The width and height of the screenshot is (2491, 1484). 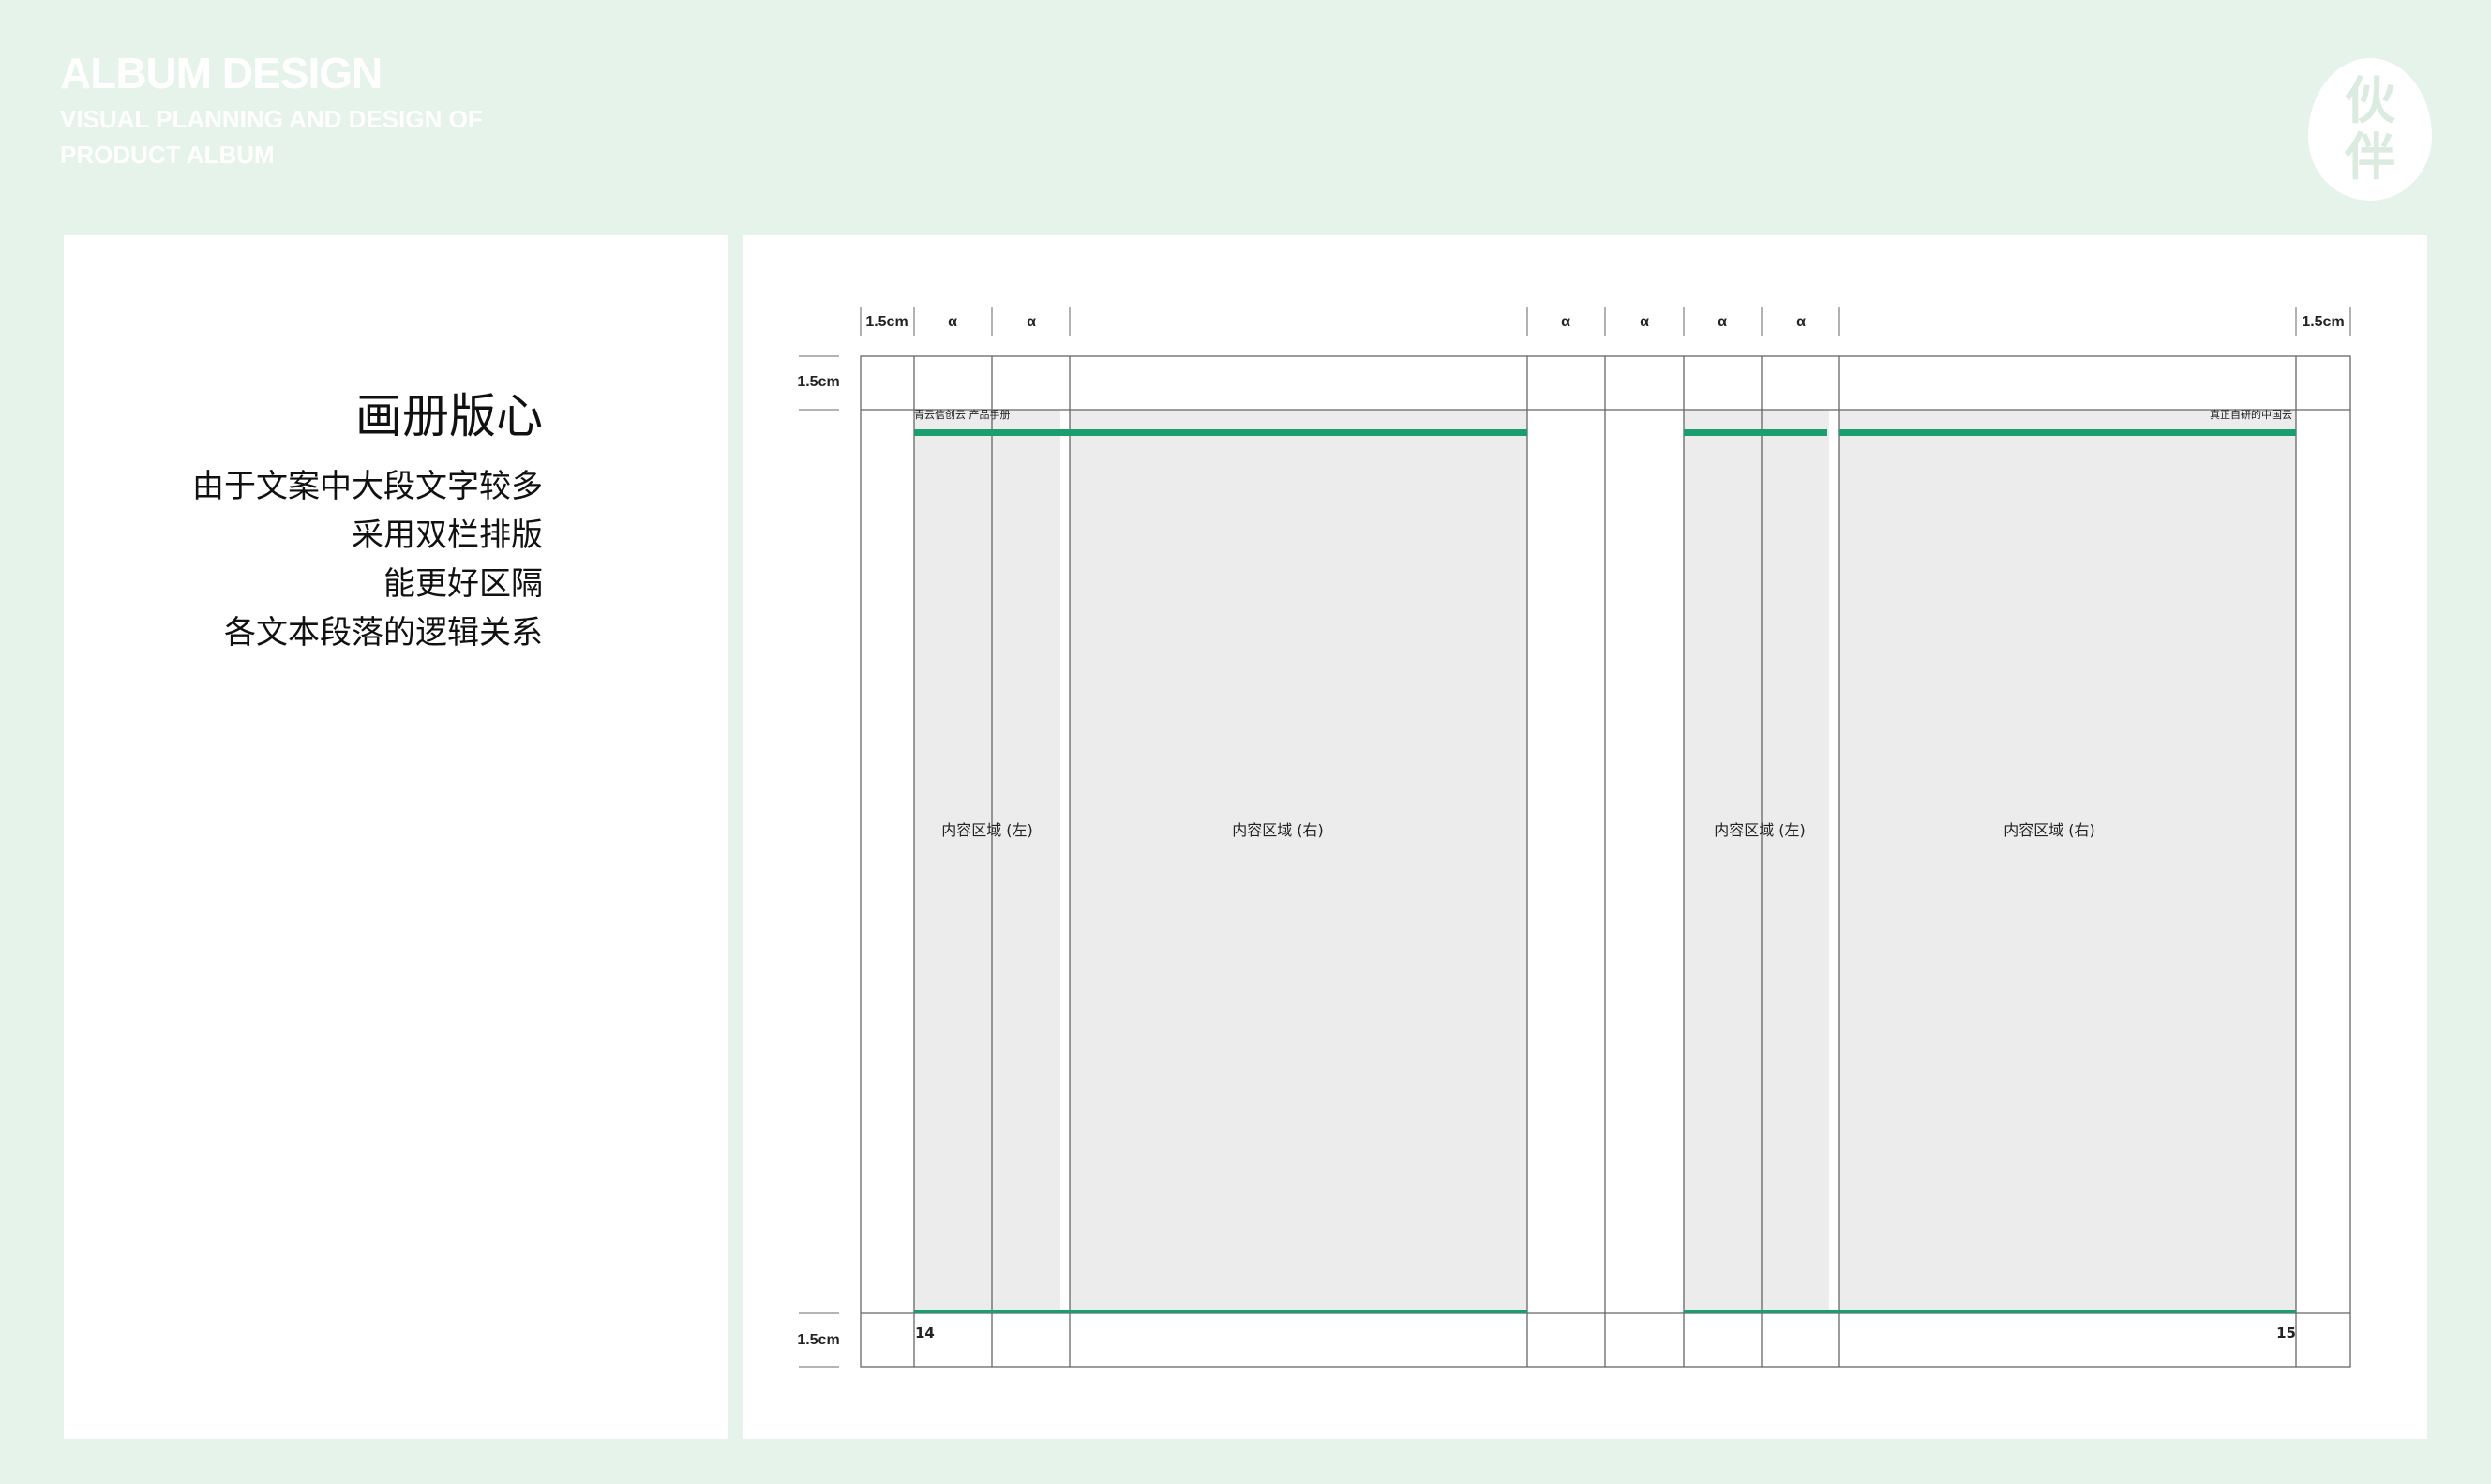 What do you see at coordinates (1278, 830) in the screenshot?
I see `left-page-col-right-label: 内容区域 (右)` at bounding box center [1278, 830].